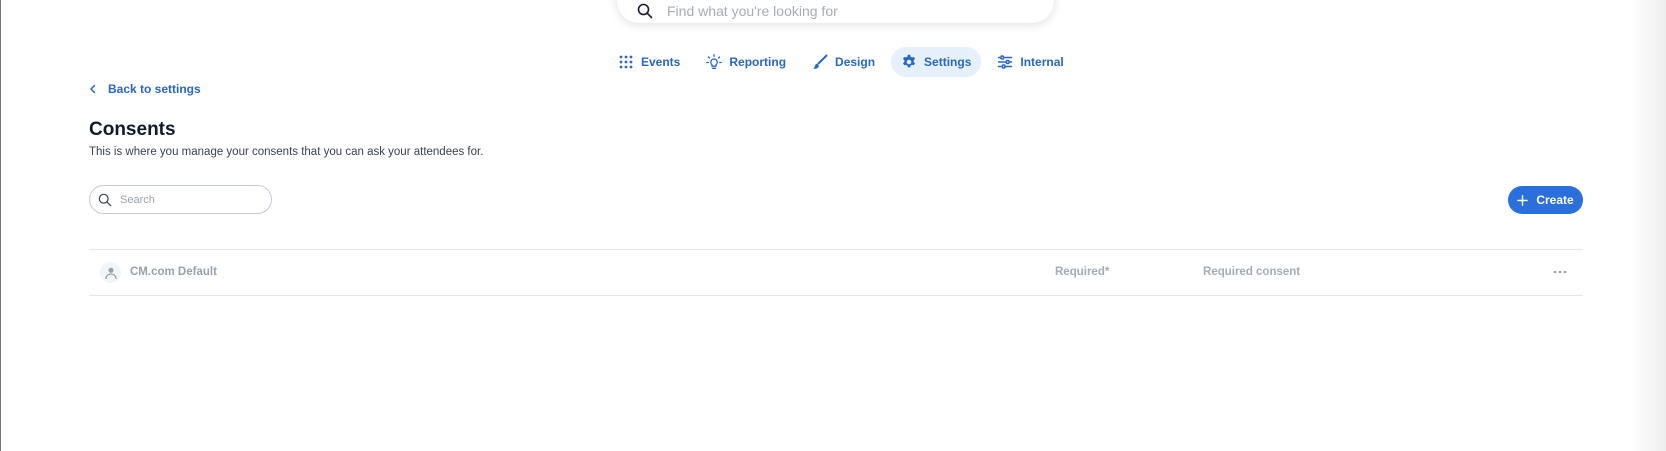 The width and height of the screenshot is (1666, 451). I want to click on create-button: Create, so click(1545, 200).